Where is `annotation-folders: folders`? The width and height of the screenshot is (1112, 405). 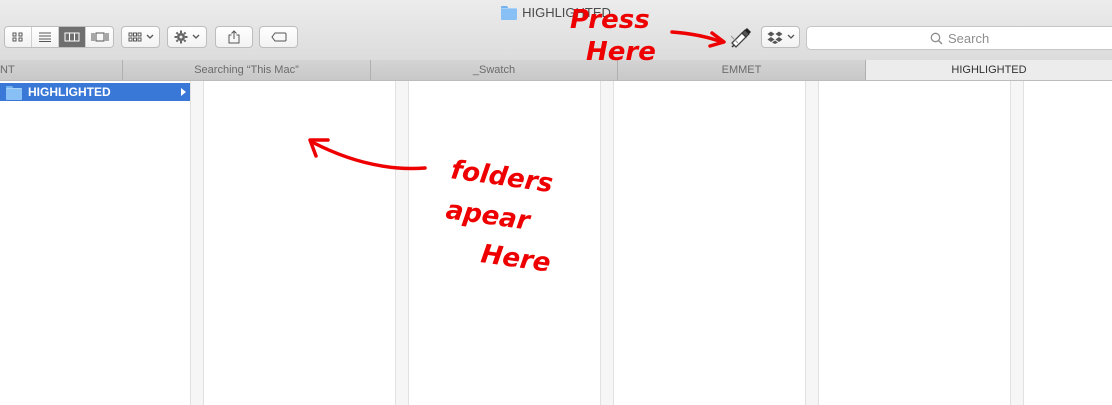
annotation-folders: folders is located at coordinates (502, 177).